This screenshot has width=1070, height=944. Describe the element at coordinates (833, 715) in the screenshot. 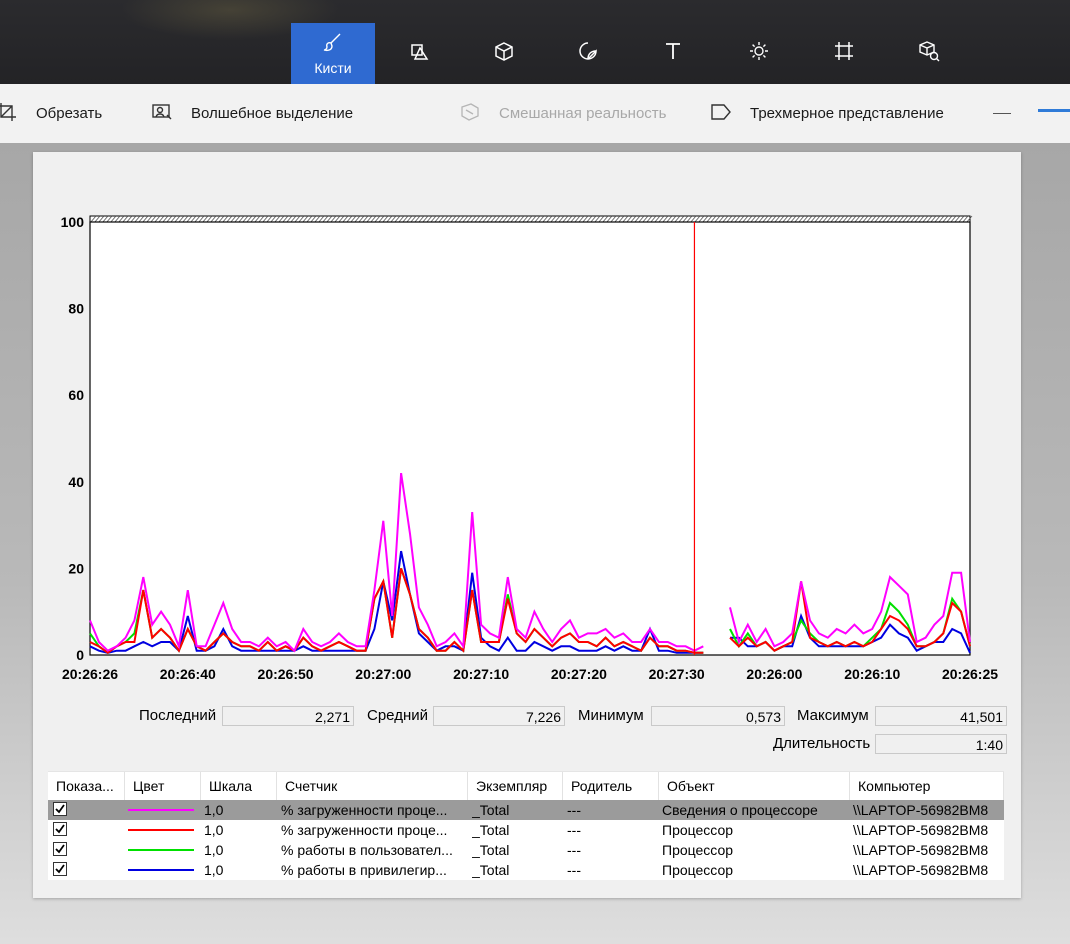

I see `maximum-label: Максимум` at that location.